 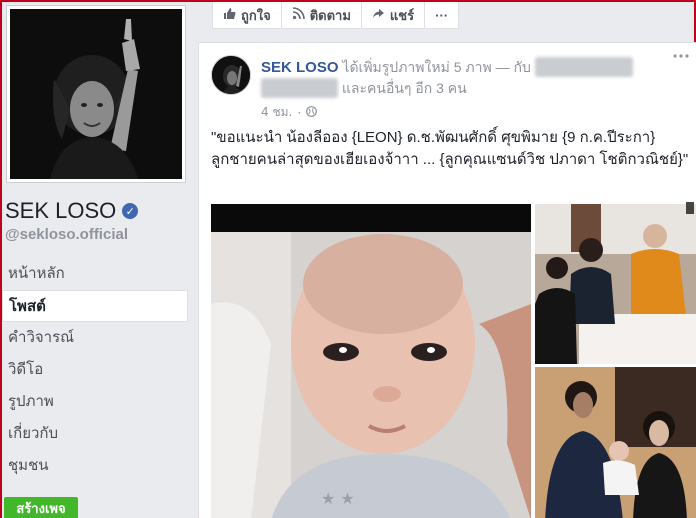 I want to click on thumbs-up-icon, so click(x=229, y=15).